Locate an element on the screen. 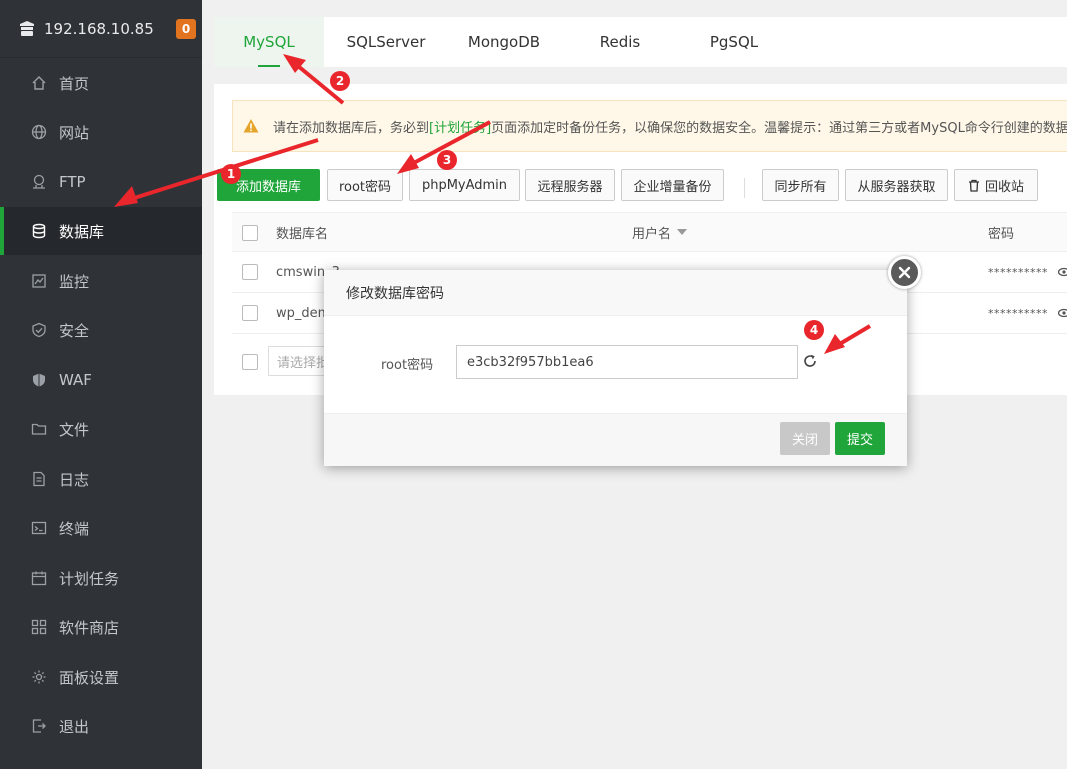 The height and width of the screenshot is (769, 1067). gear-icon is located at coordinates (39, 677).